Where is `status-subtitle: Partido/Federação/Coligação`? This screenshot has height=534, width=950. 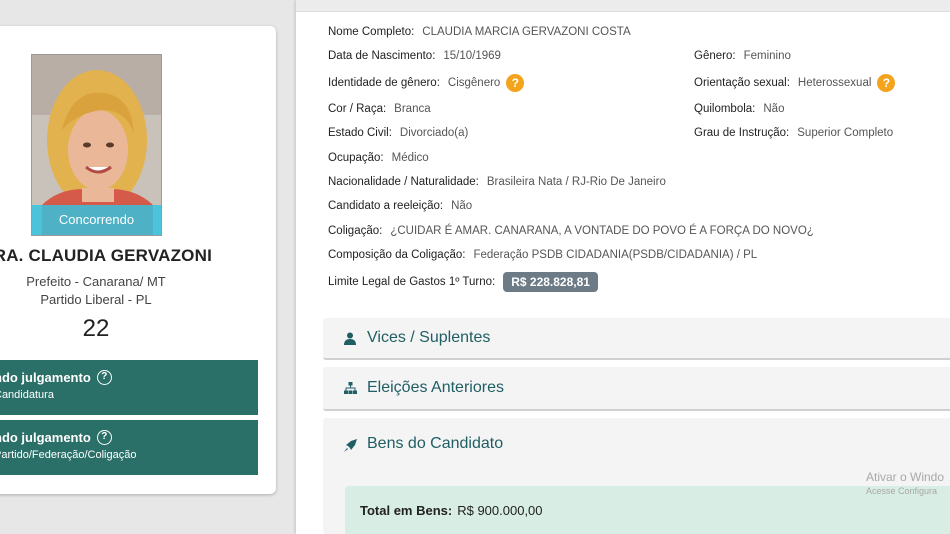
status-subtitle: Partido/Federação/Coligação is located at coordinates (68, 455).